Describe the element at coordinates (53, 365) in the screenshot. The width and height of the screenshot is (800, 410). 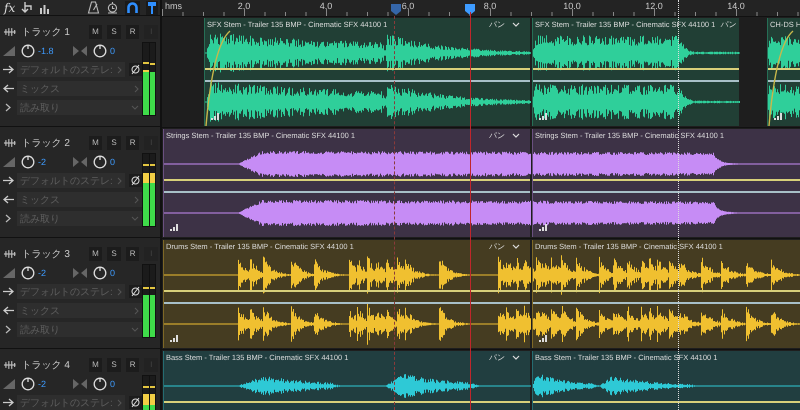
I see `track-name: トラック 4` at that location.